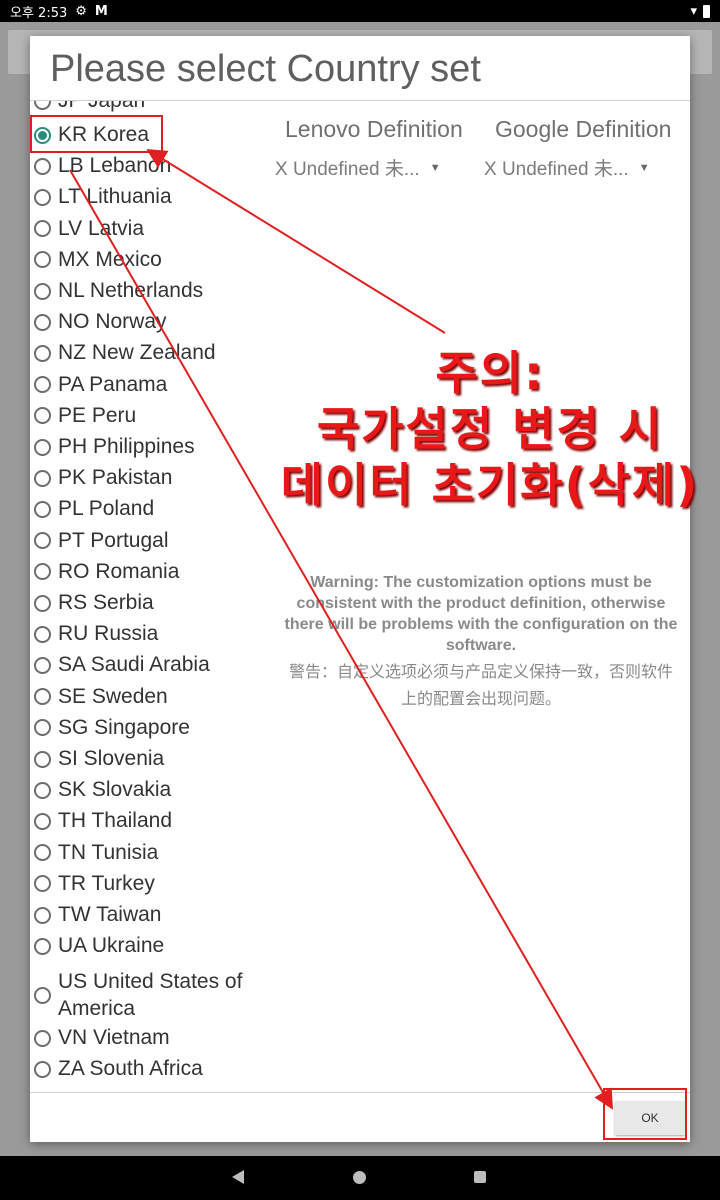 The image size is (720, 1200). I want to click on list-item-country: VN Vietnam, so click(102, 1038).